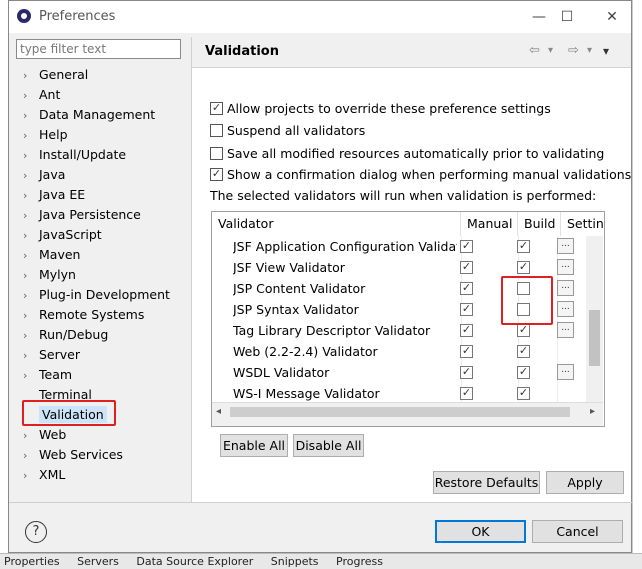 The image size is (642, 569). What do you see at coordinates (320, 17) in the screenshot?
I see `title-bar: Preferences — ☐ ✕` at bounding box center [320, 17].